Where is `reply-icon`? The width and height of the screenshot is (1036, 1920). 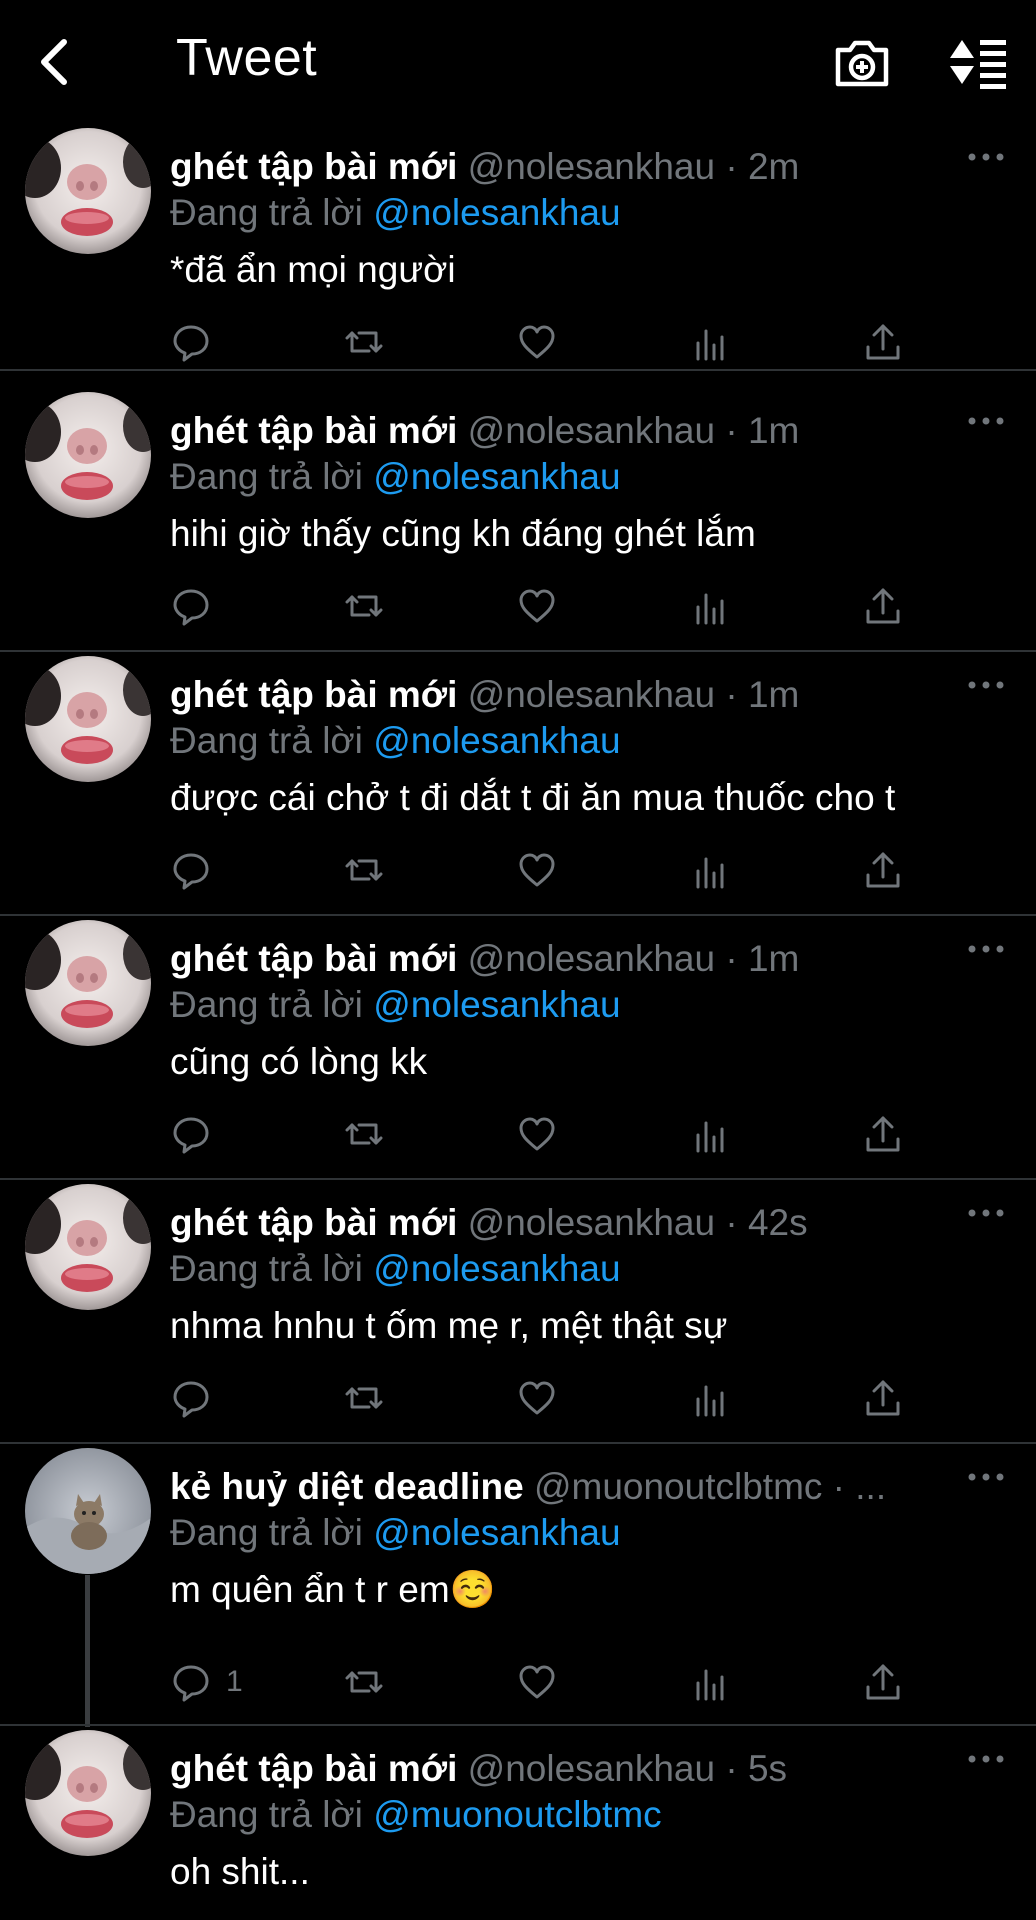 reply-icon is located at coordinates (191, 343).